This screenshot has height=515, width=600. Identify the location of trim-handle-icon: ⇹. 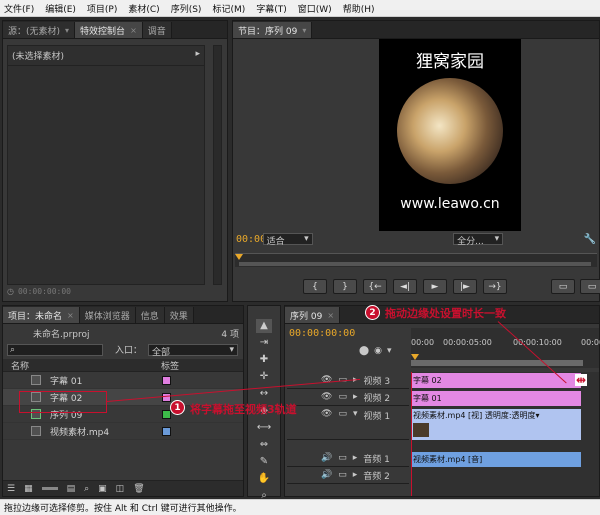
(581, 380).